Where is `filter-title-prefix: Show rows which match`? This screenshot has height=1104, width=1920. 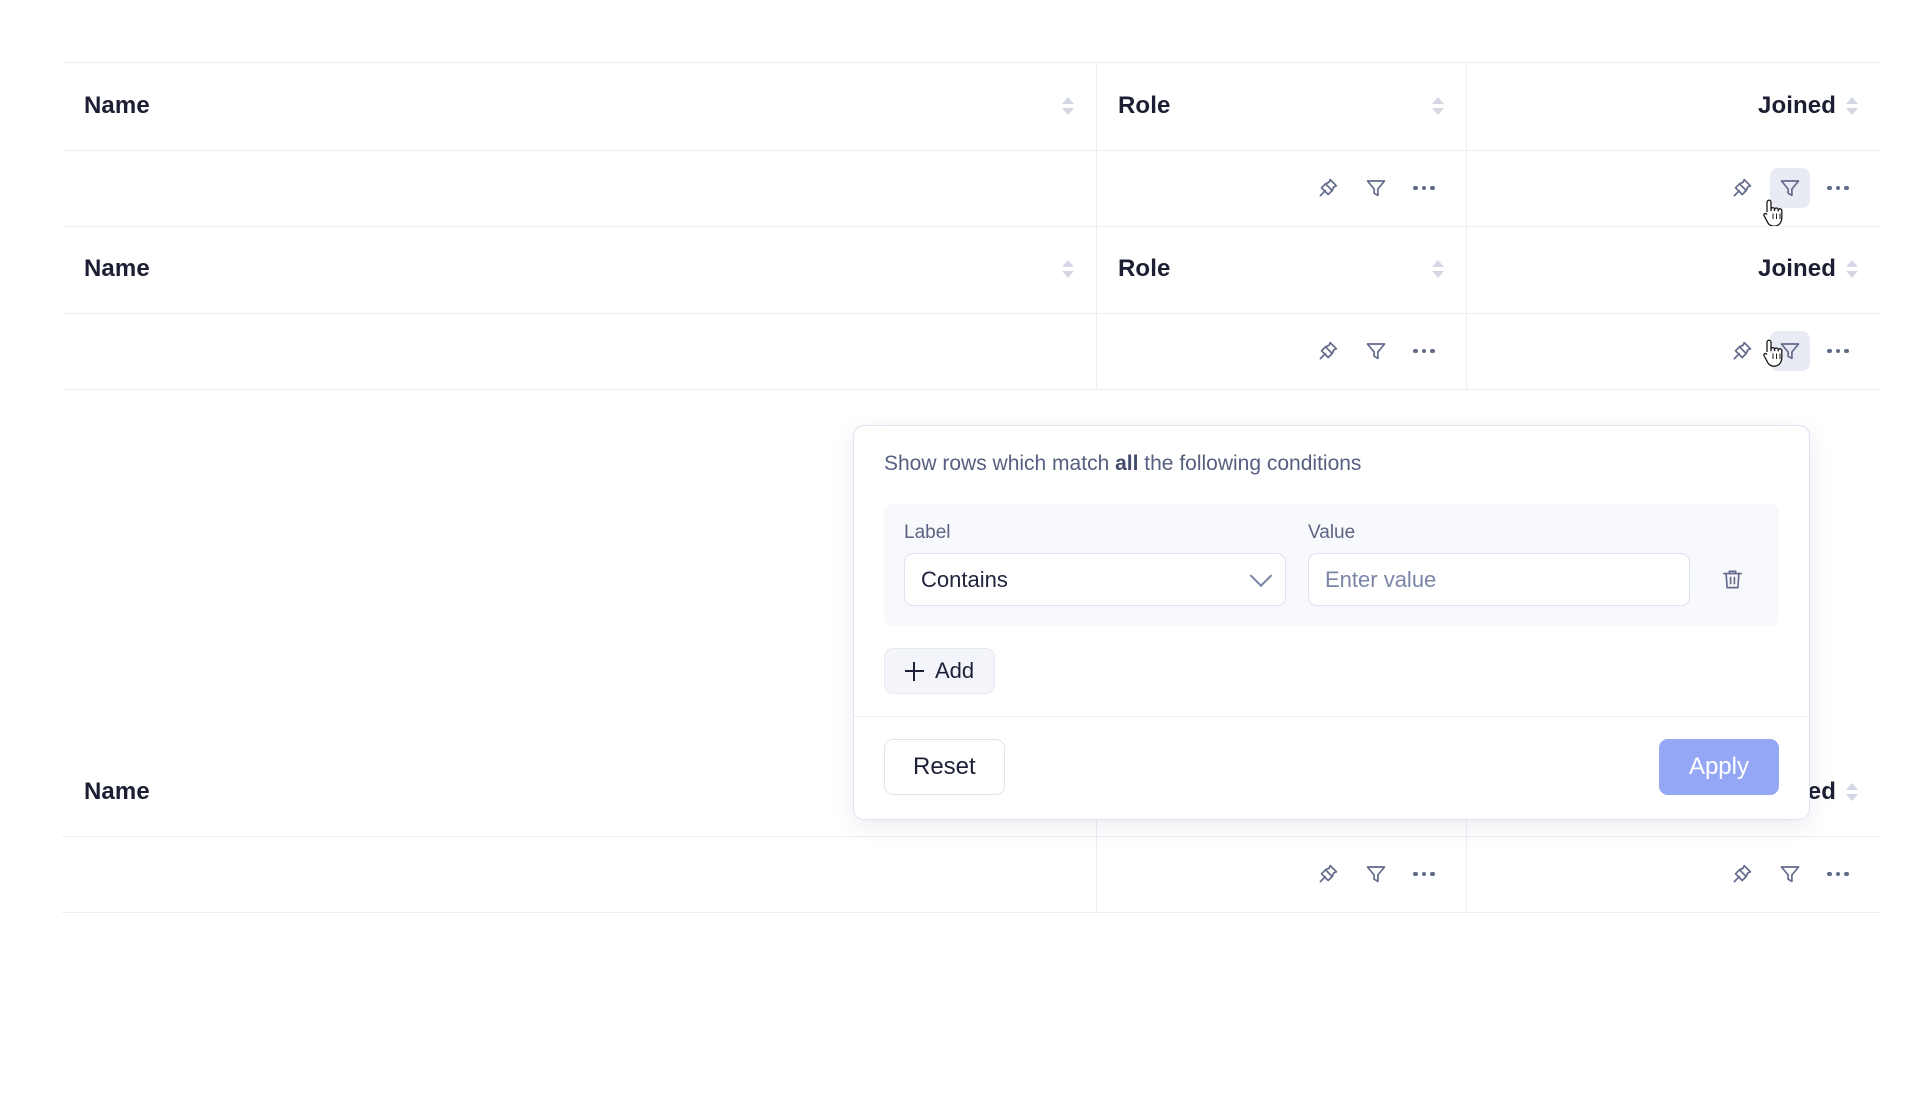 filter-title-prefix: Show rows which match is located at coordinates (1000, 463).